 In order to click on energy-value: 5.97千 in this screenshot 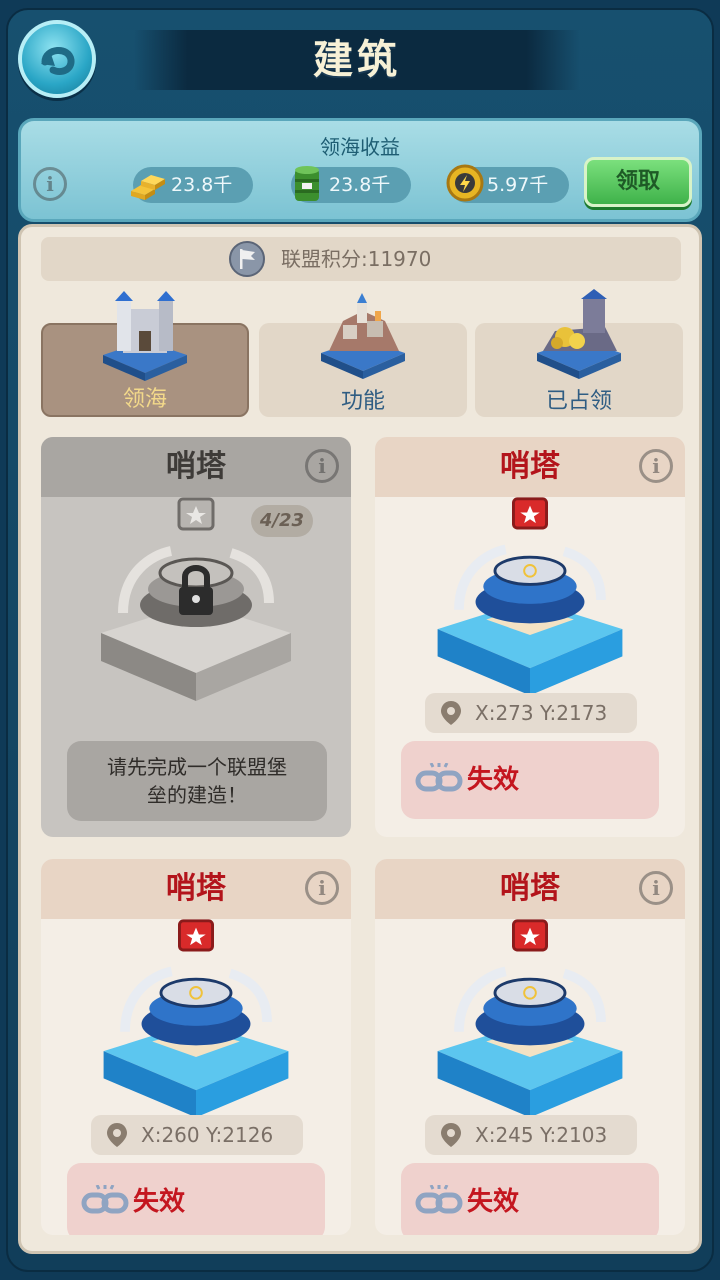, I will do `click(518, 185)`.